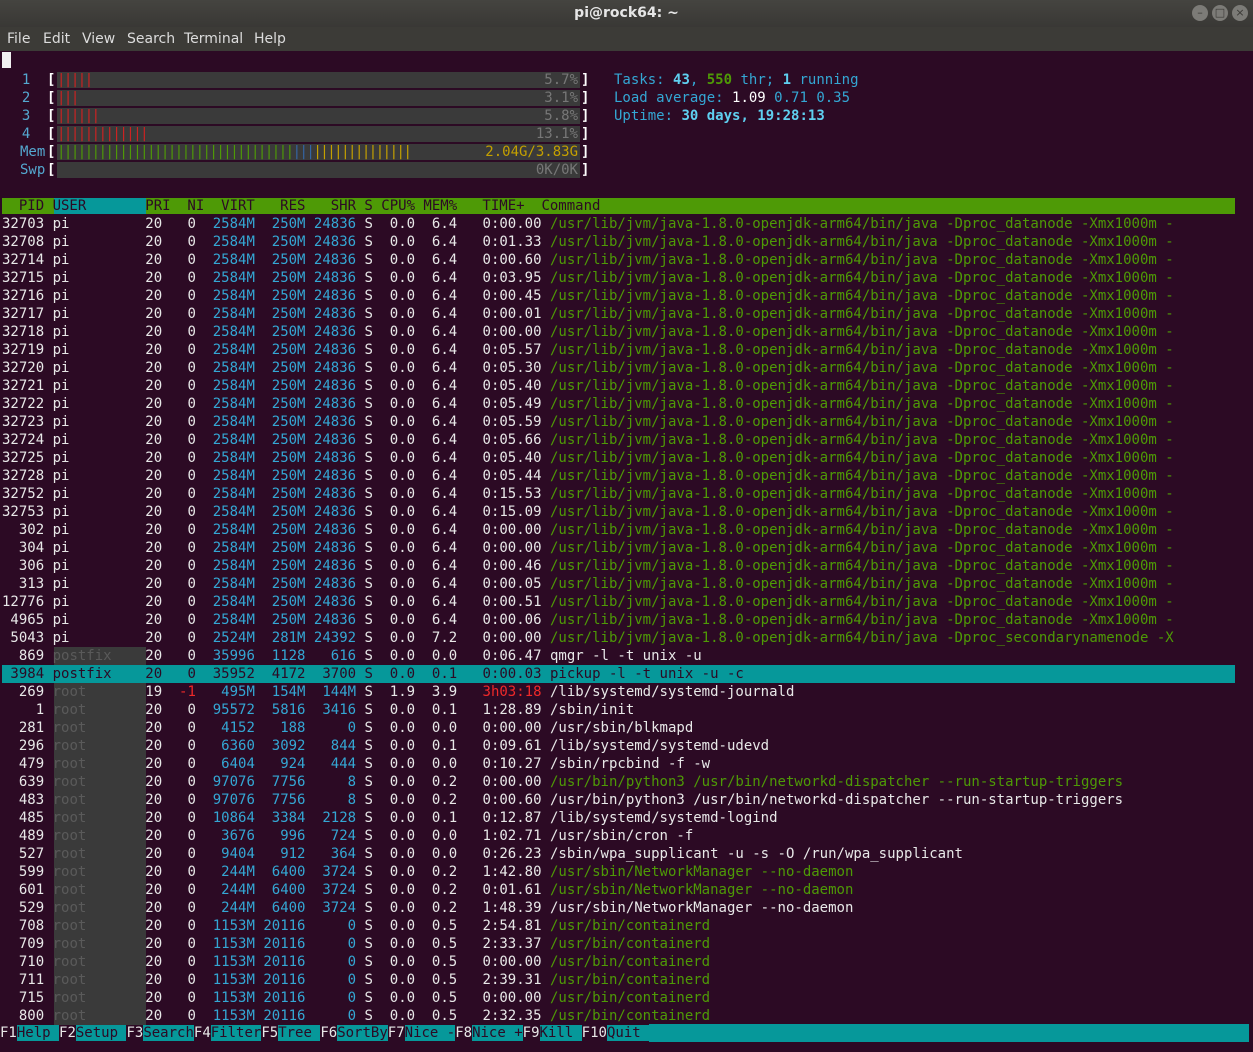 This screenshot has width=1253, height=1052. I want to click on fkey-f5: F5, so click(269, 1033).